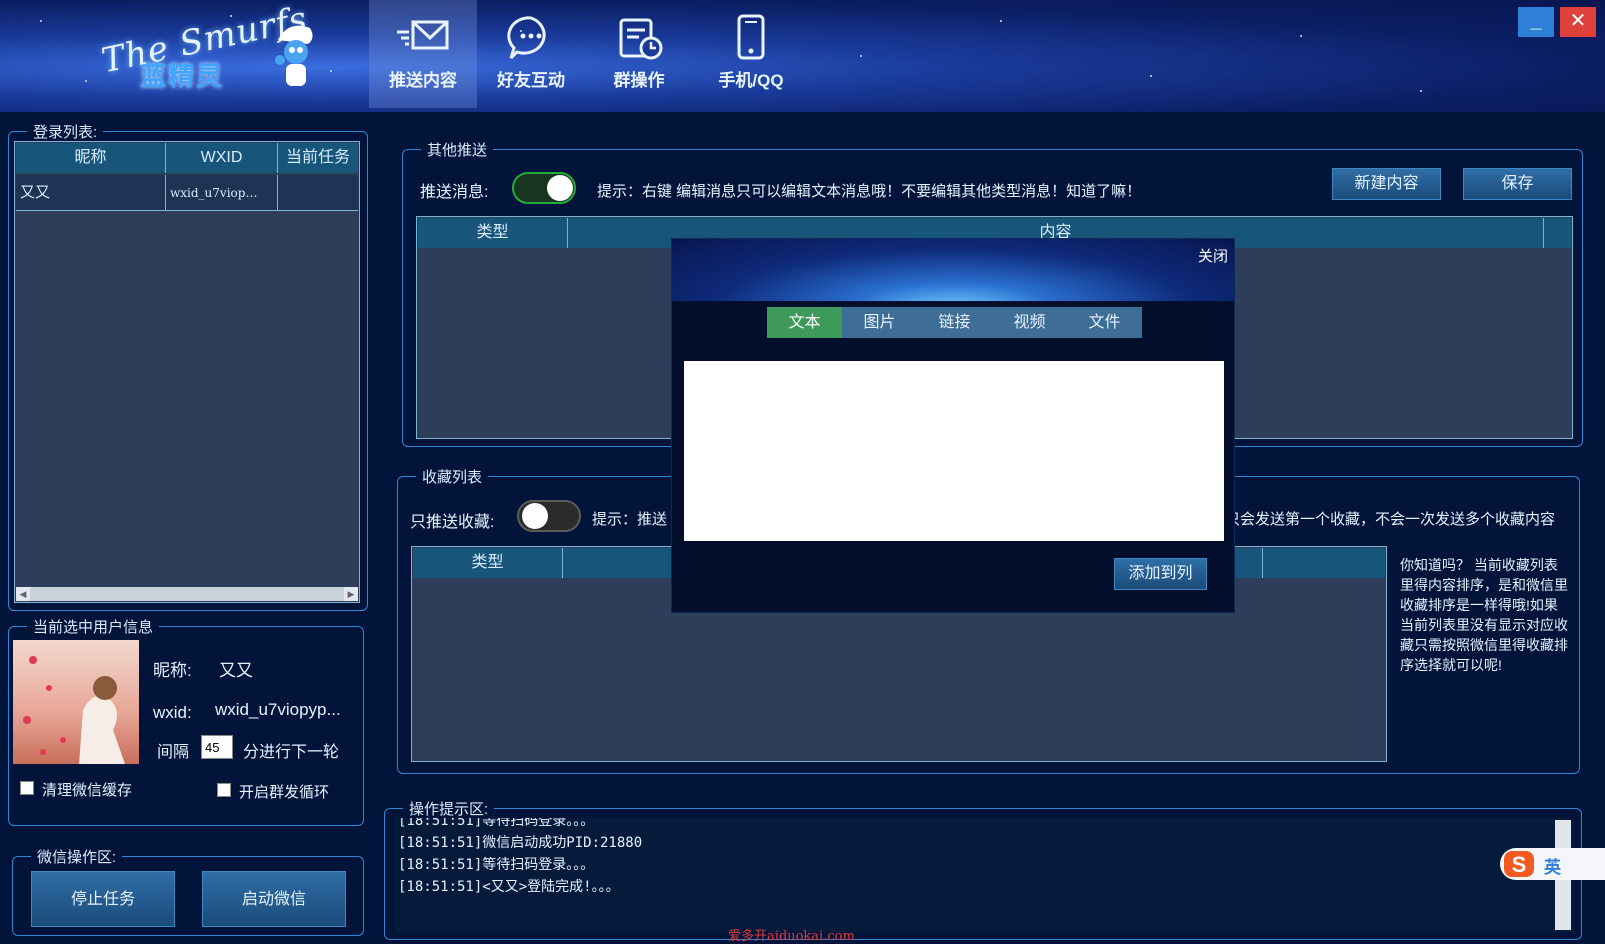  I want to click on dialog-close-button: 关闭, so click(1213, 255).